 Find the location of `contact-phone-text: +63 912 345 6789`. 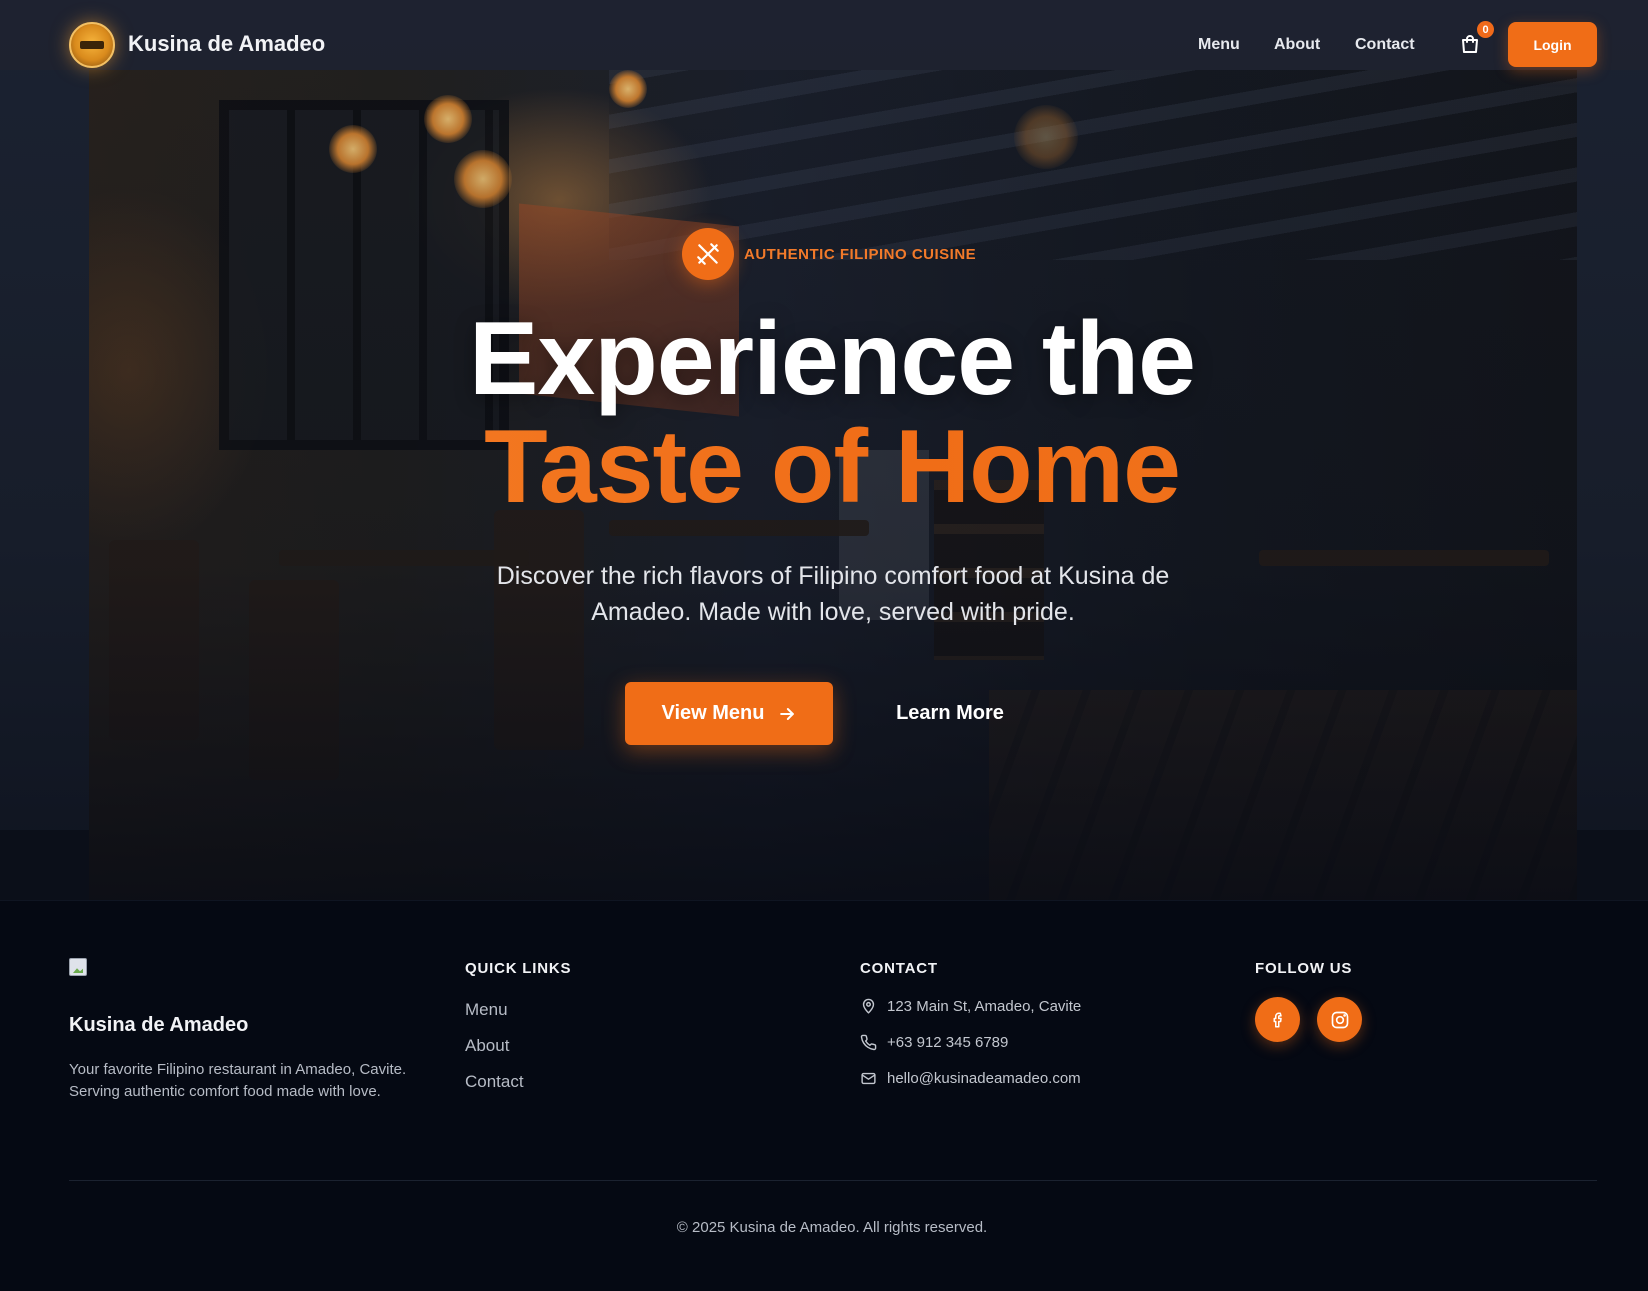

contact-phone-text: +63 912 345 6789 is located at coordinates (947, 1042).